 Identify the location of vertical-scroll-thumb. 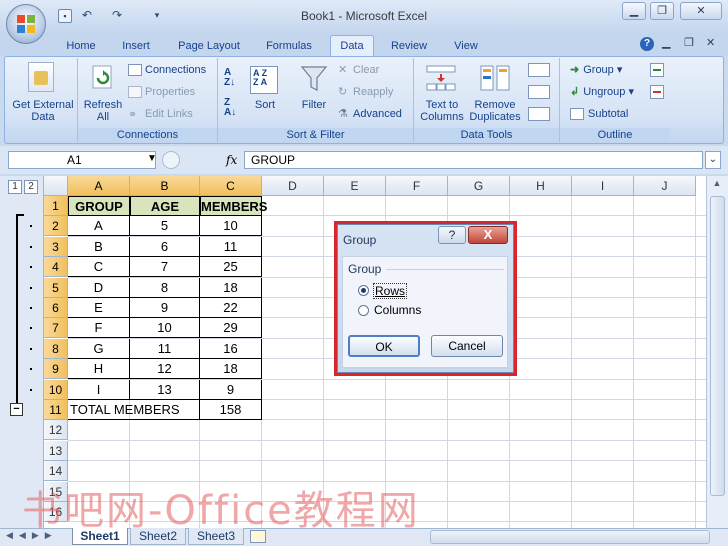
(717, 346).